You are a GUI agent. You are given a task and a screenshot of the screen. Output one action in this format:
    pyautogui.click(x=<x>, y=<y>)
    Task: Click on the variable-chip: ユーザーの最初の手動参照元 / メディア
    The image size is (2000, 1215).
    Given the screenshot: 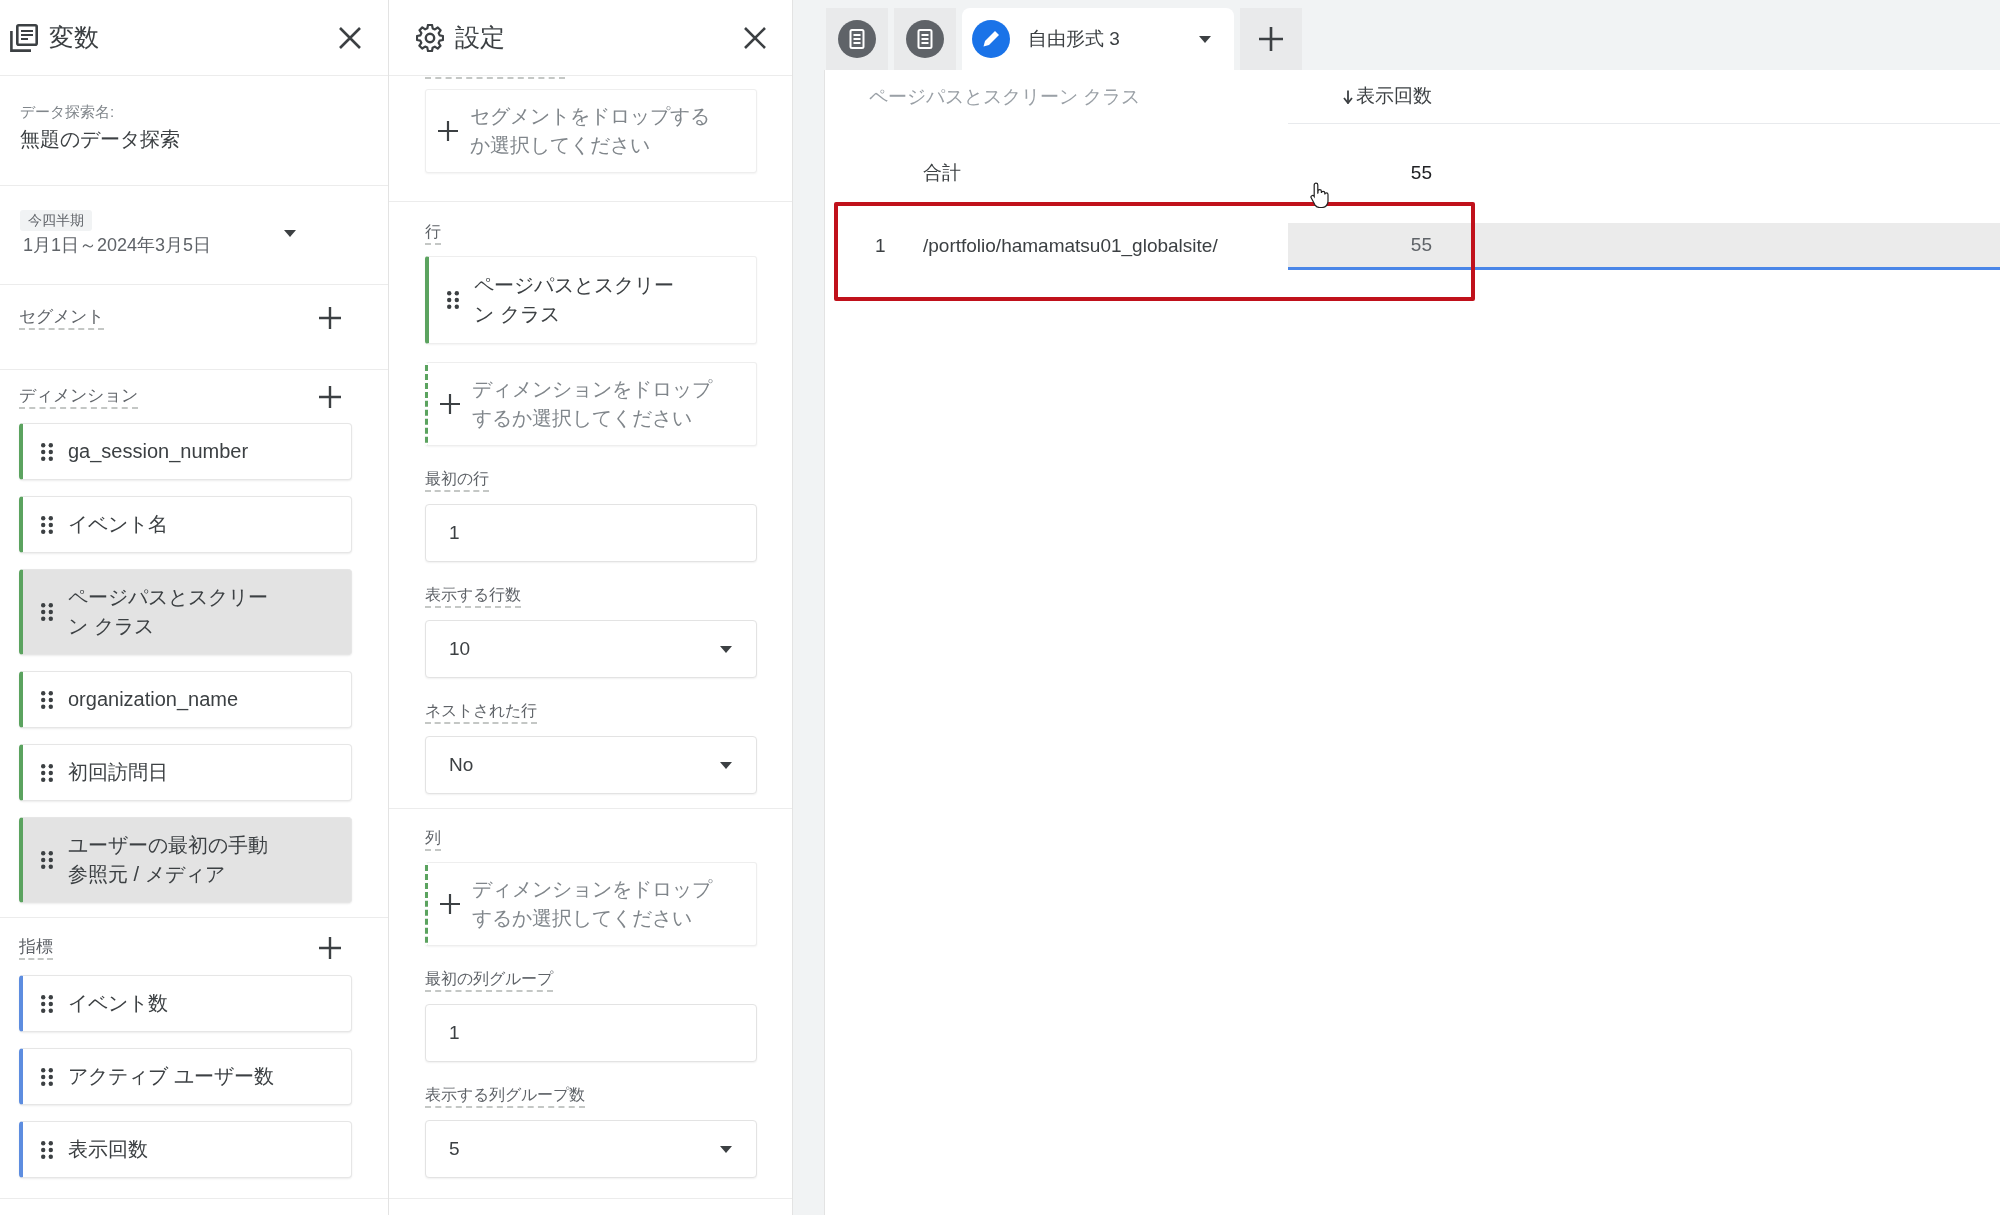 What is the action you would take?
    pyautogui.click(x=185, y=860)
    